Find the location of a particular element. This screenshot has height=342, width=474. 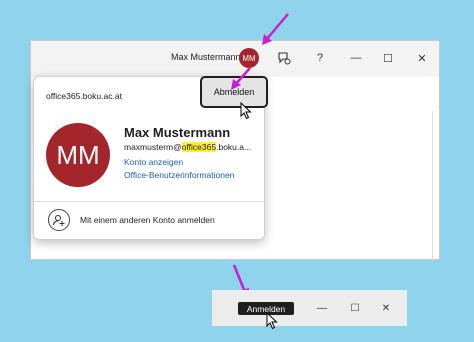

account-avatar-large: MM is located at coordinates (78, 155).